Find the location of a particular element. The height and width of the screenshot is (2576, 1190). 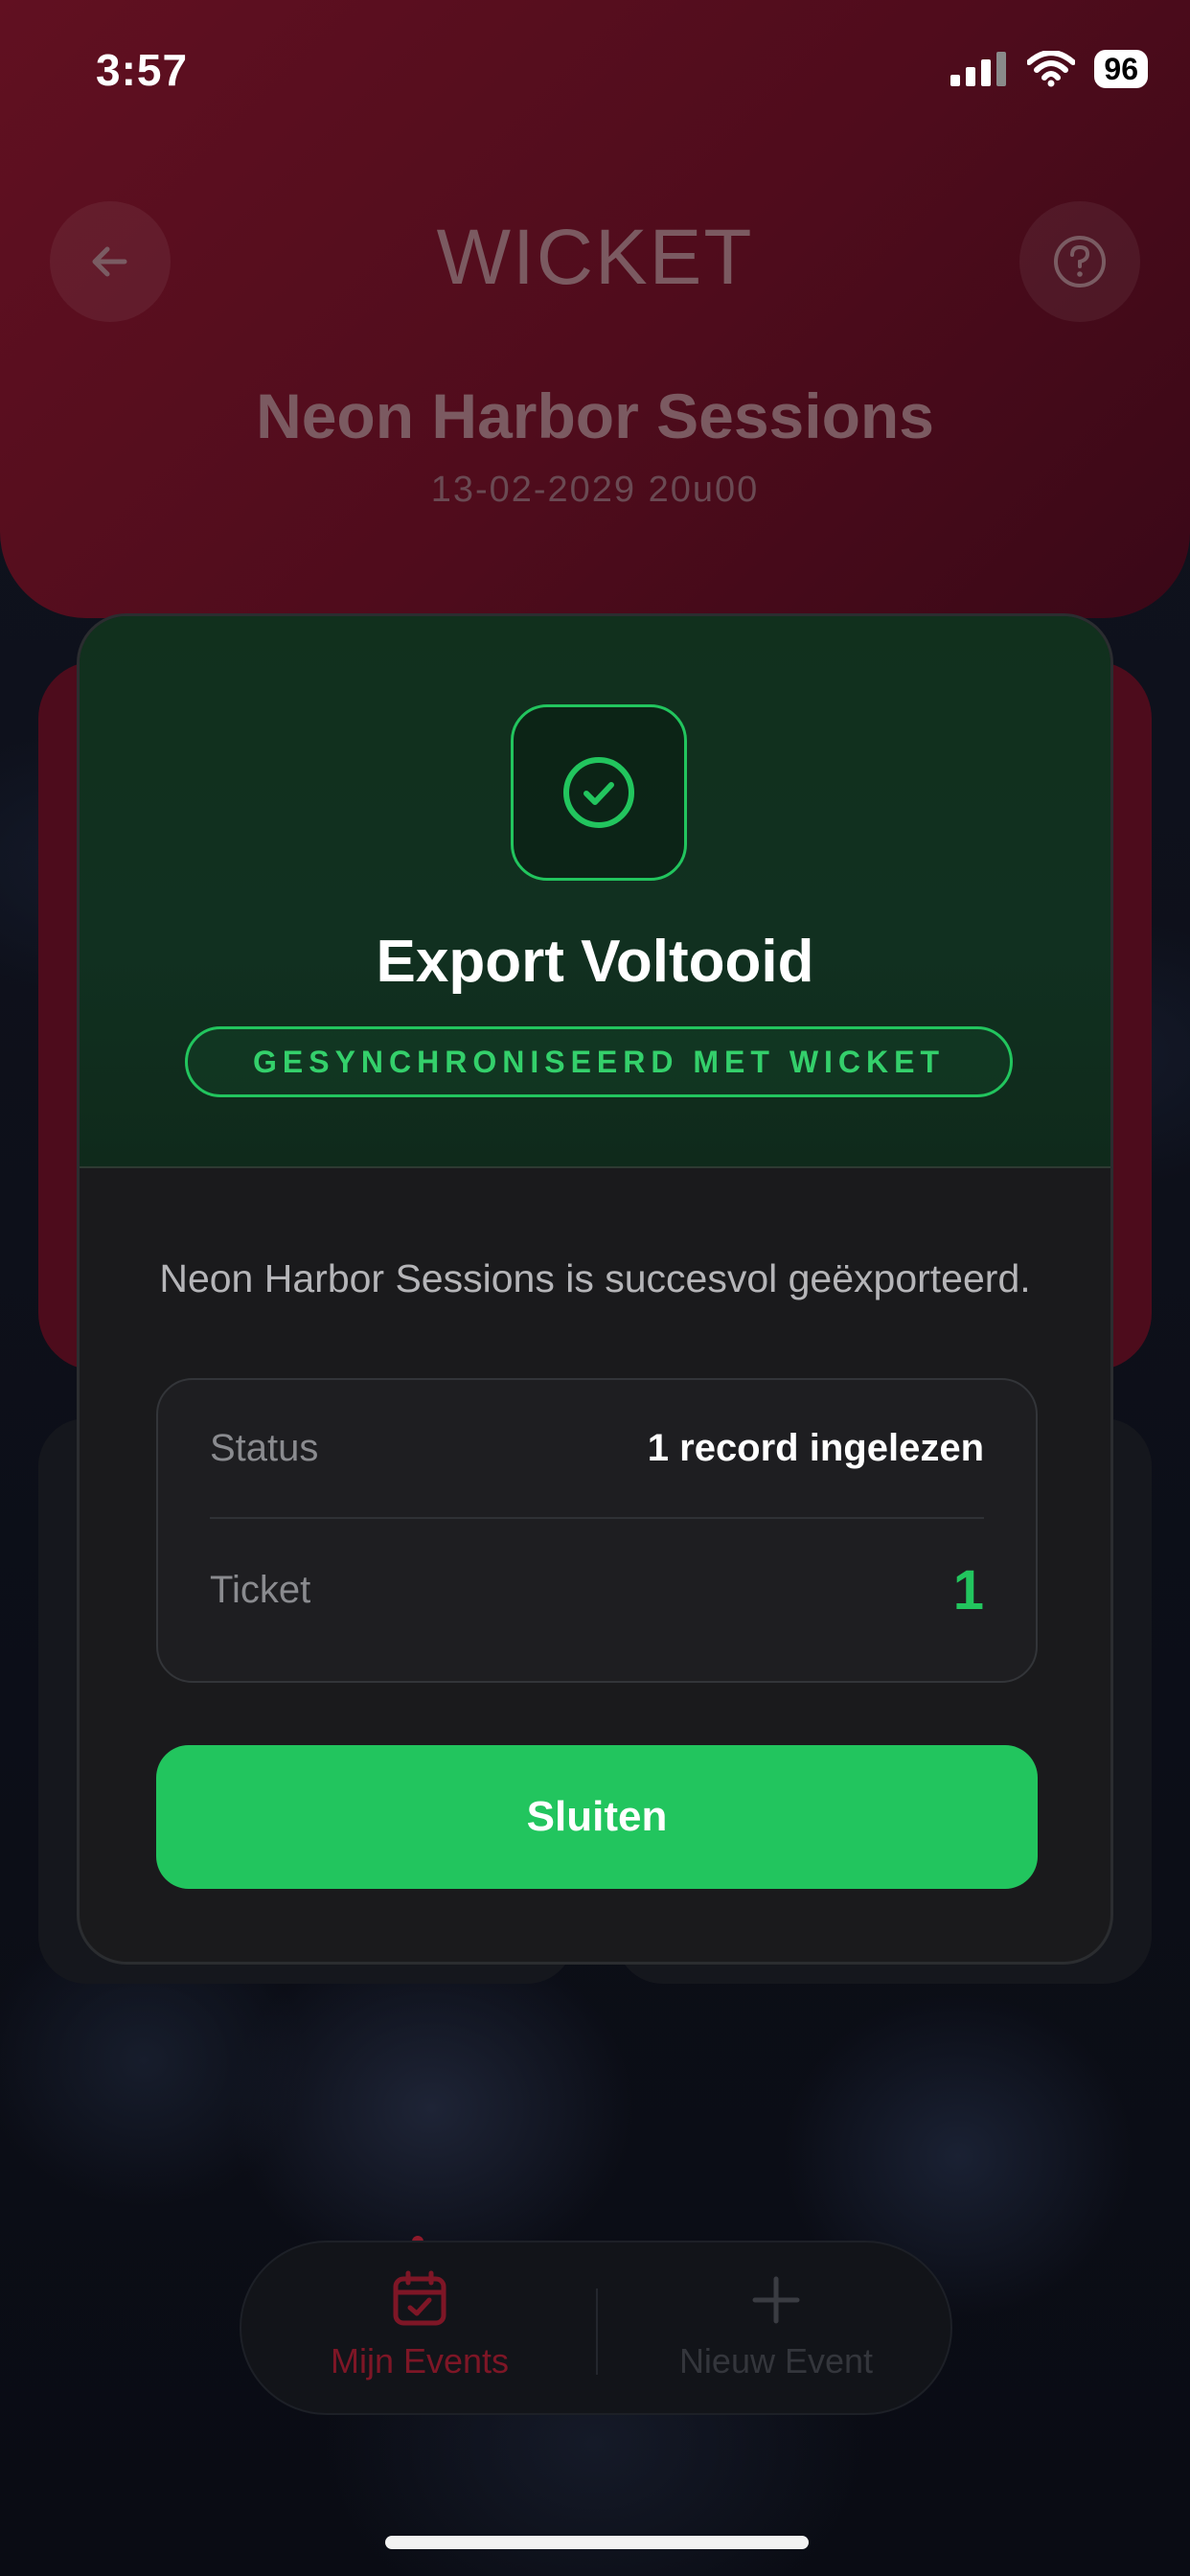

status-icons: 96 is located at coordinates (1049, 69).